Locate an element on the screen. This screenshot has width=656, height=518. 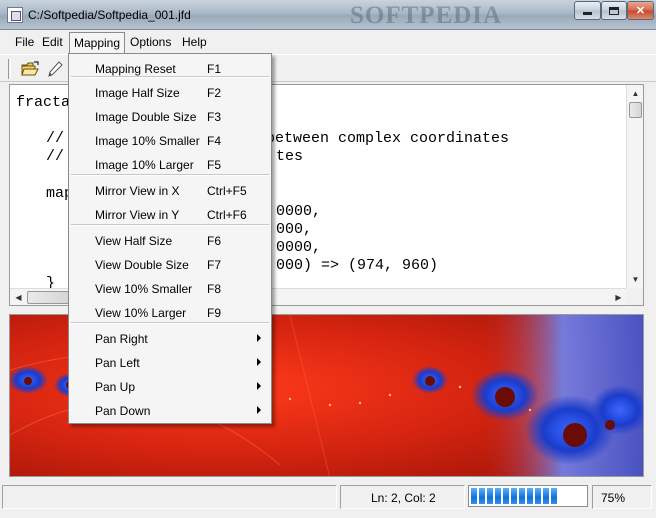
menu-item-shortcut: F7 is located at coordinates (214, 265).